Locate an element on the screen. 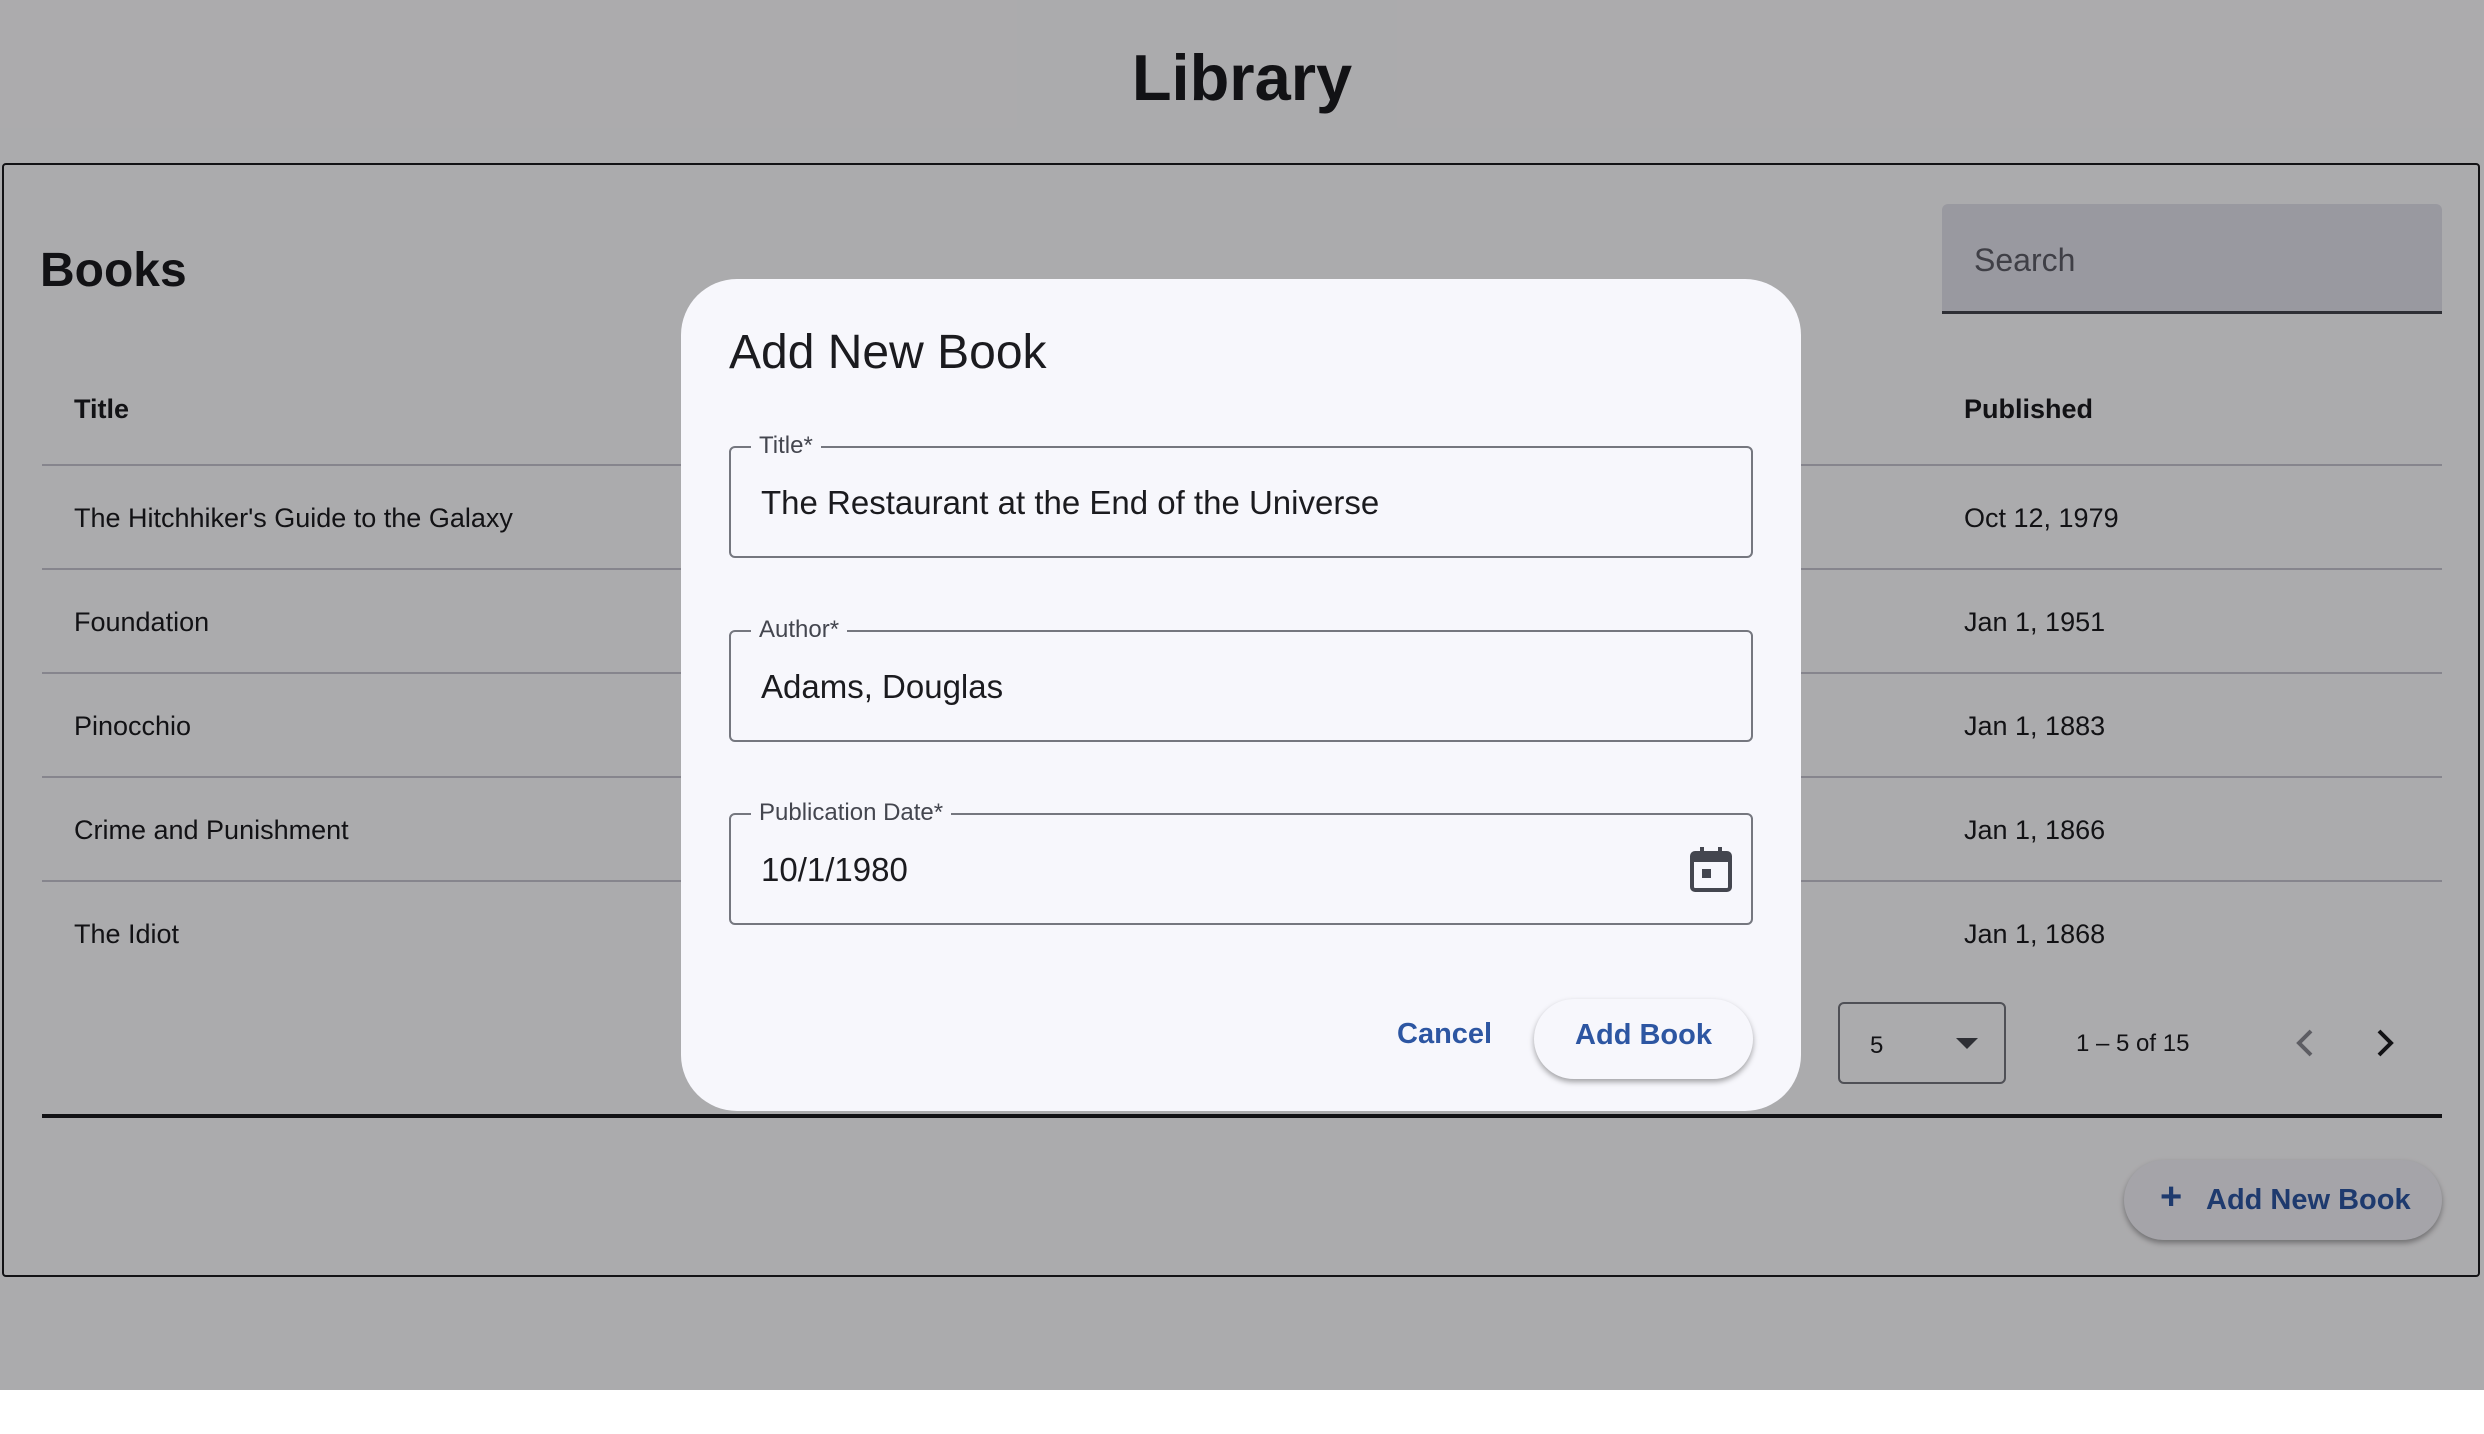 The image size is (2484, 1434). title-field-label: Title* is located at coordinates (786, 446).